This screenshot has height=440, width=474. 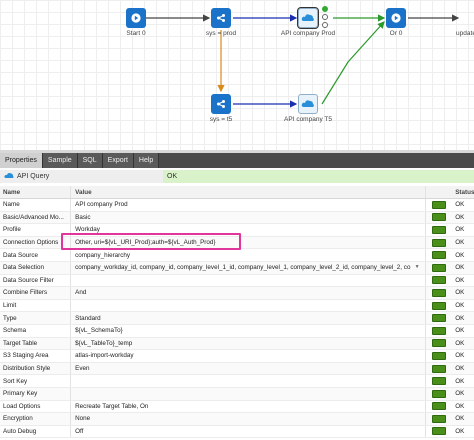 I want to click on property-name: Name, so click(x=36, y=205).